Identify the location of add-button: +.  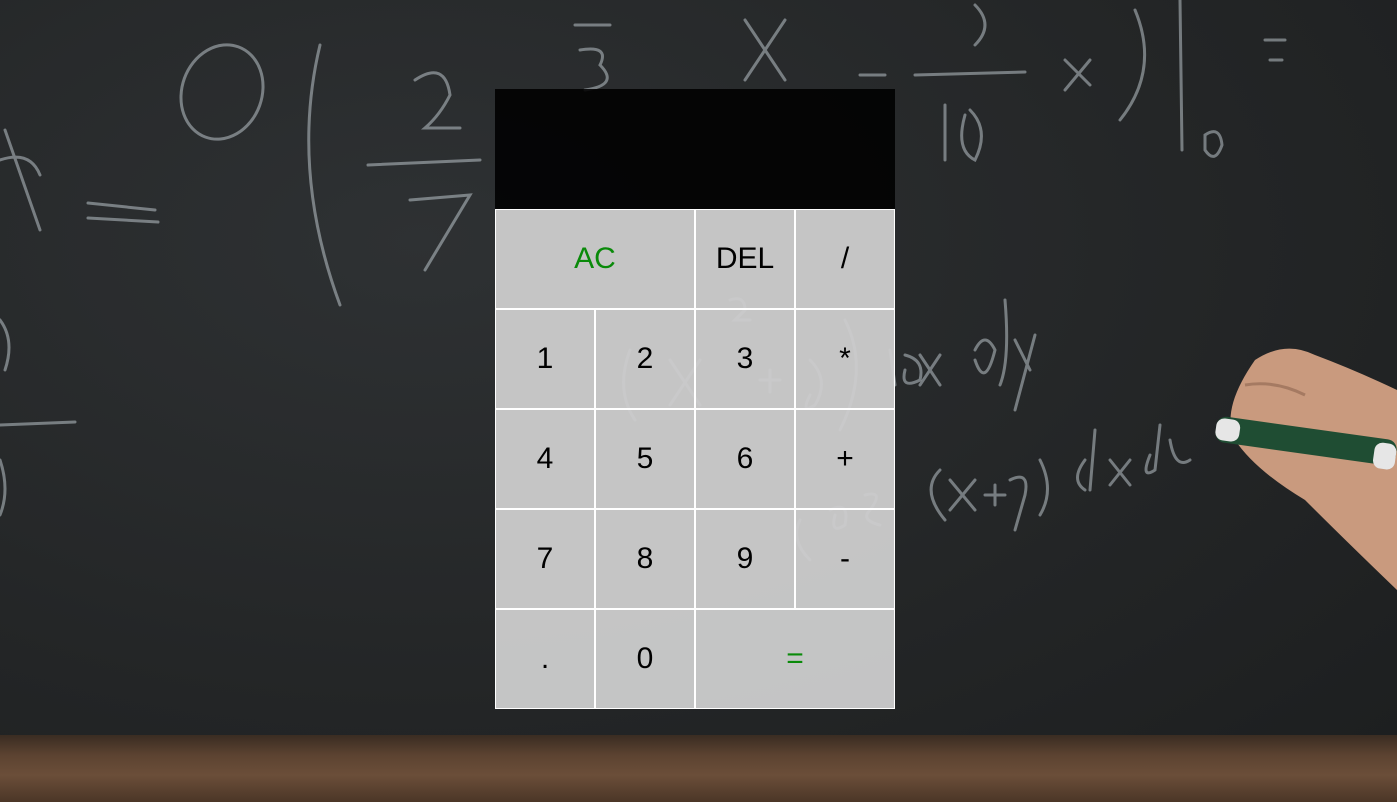
(845, 459).